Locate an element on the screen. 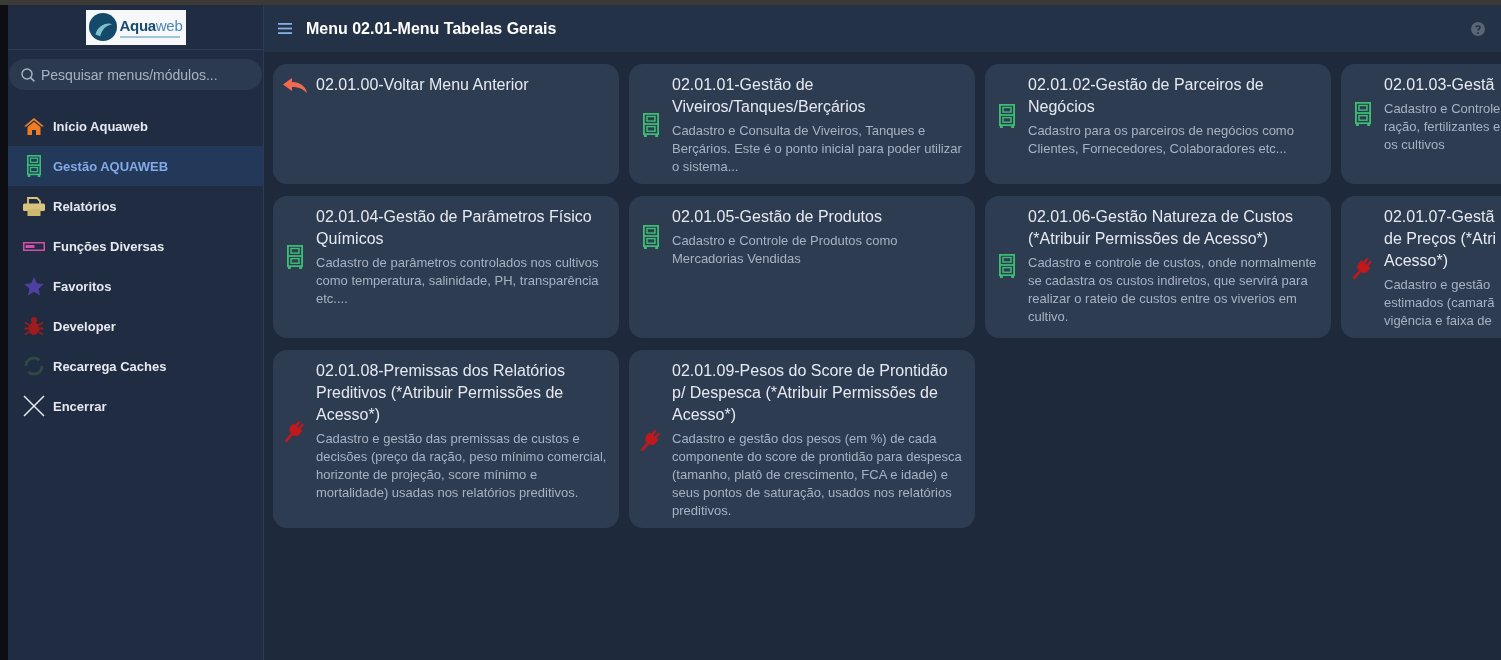 This screenshot has height=660, width=1501. close-icon is located at coordinates (34, 406).